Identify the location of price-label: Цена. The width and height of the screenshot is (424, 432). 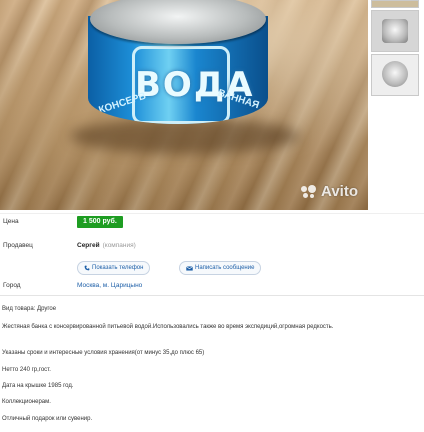
(11, 221).